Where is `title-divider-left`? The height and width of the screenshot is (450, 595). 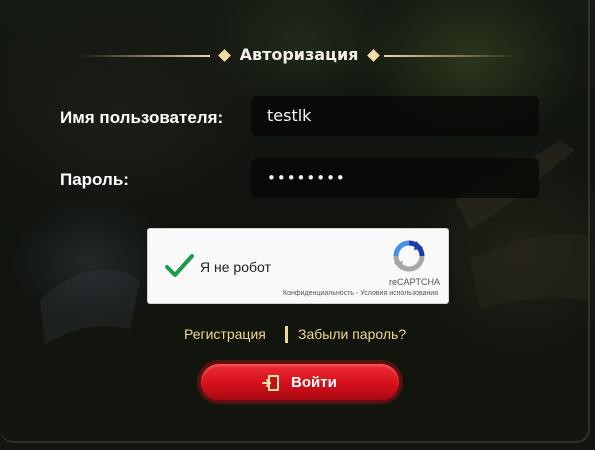 title-divider-left is located at coordinates (144, 56).